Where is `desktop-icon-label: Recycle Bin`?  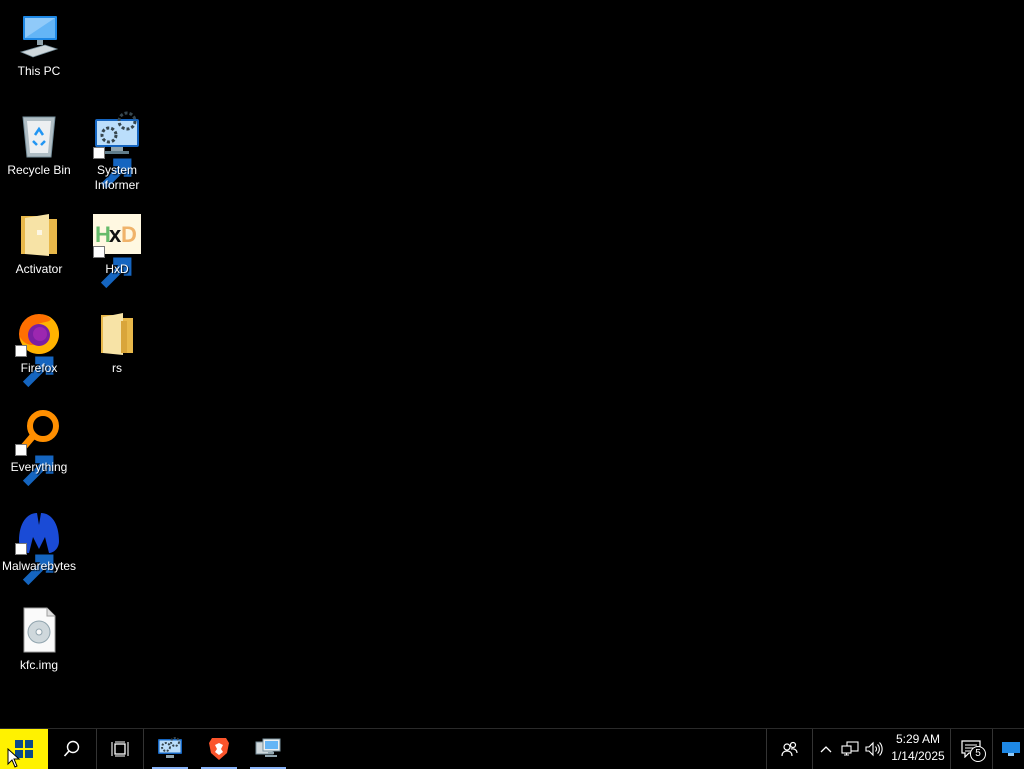
desktop-icon-label: Recycle Bin is located at coordinates (39, 170).